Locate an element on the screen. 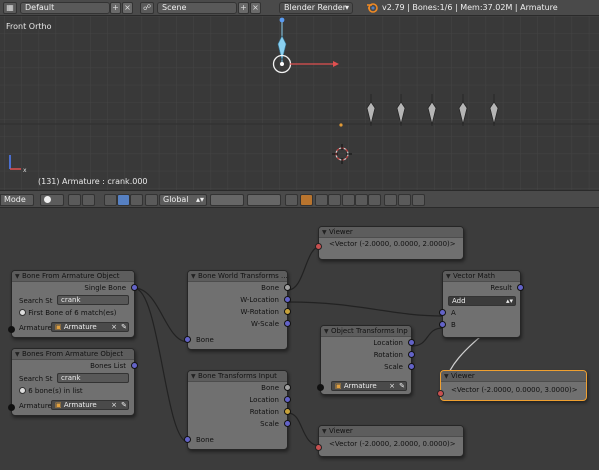 The height and width of the screenshot is (470, 599). scale-icon is located at coordinates (136, 200).